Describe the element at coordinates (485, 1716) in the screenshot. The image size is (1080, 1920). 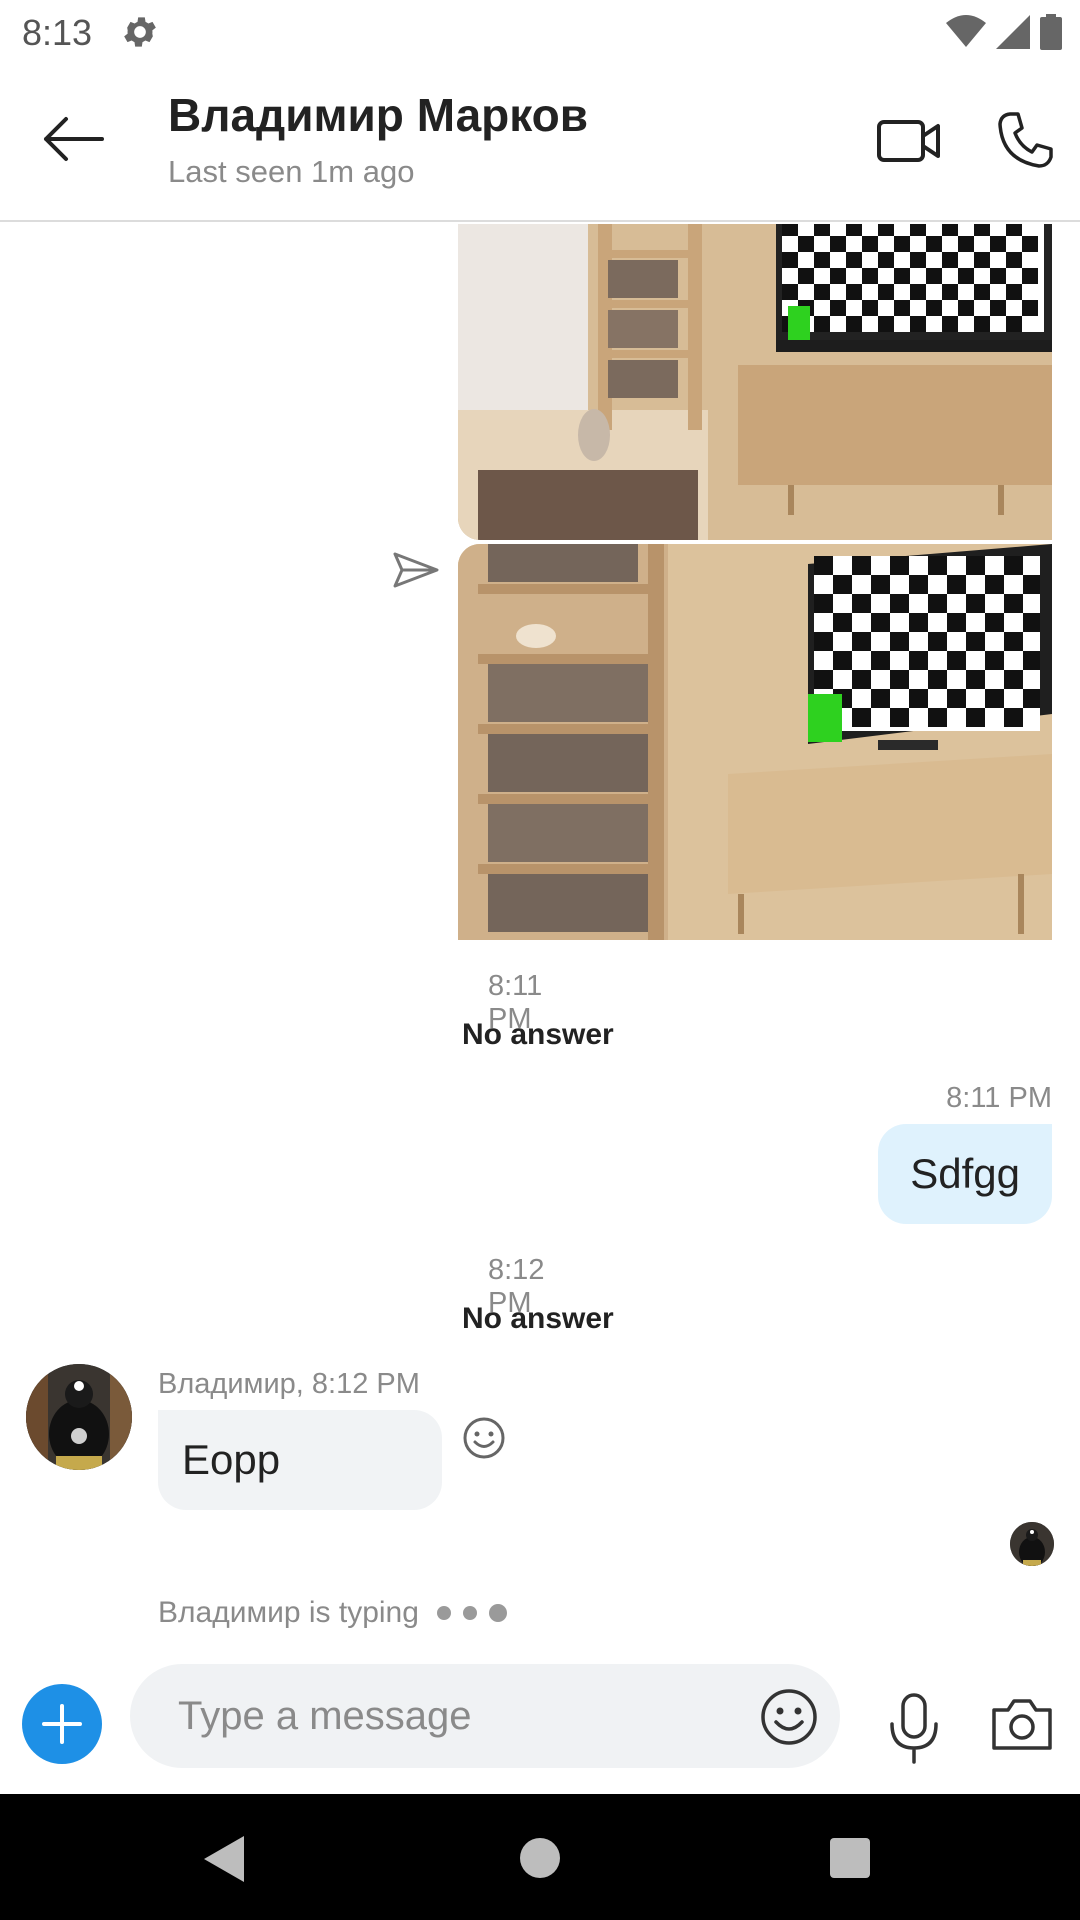
I see `message-input` at that location.